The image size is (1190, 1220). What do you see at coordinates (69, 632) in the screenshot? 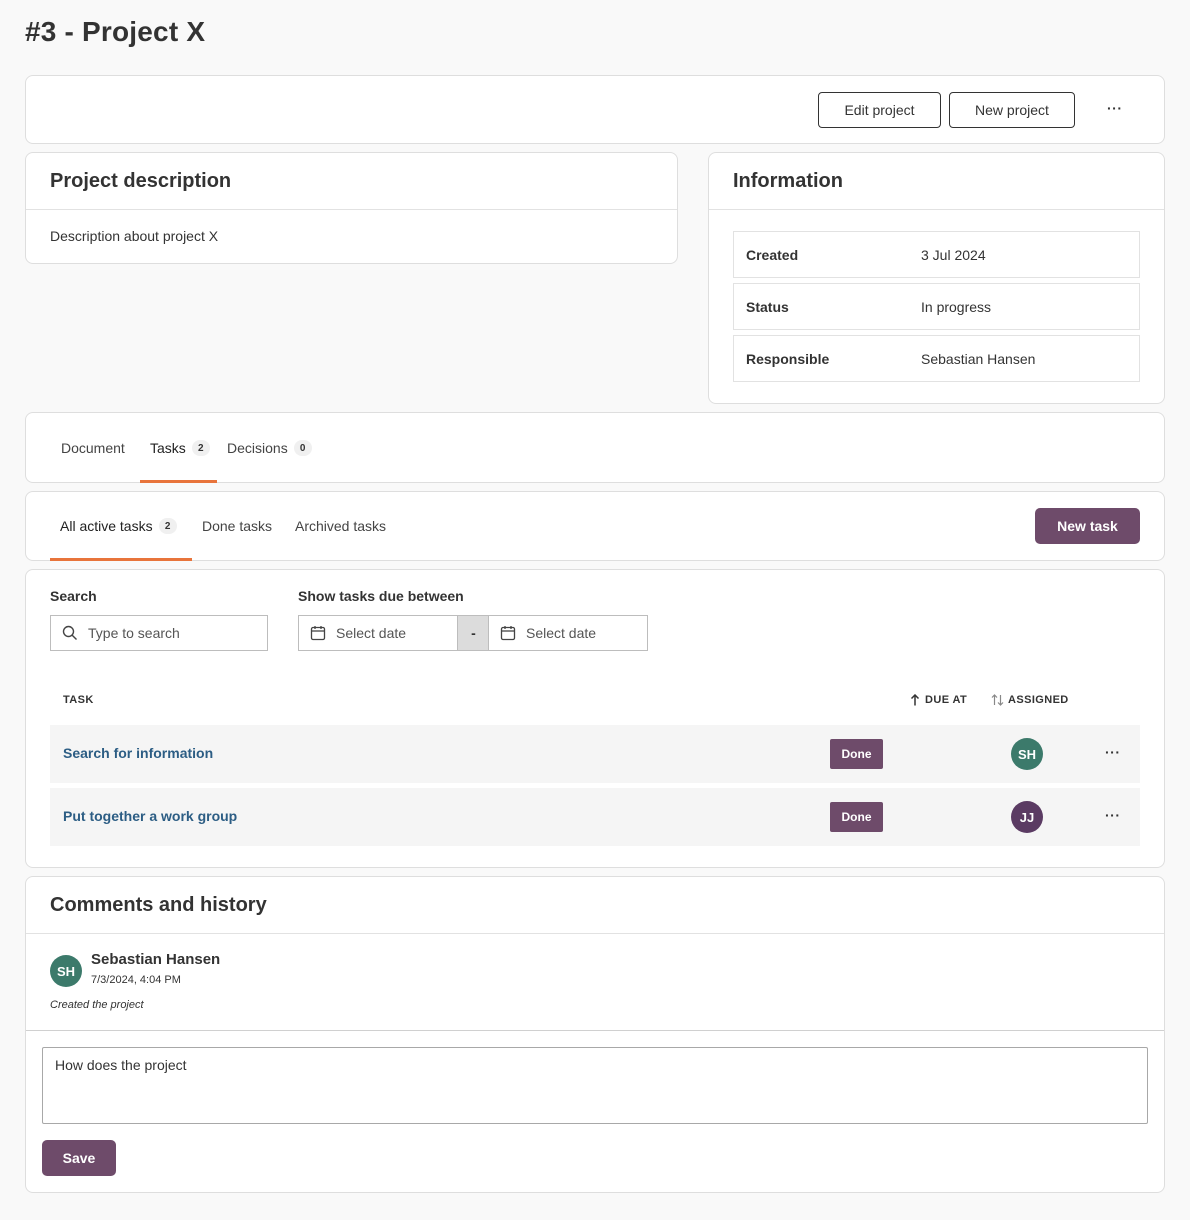
I see `search-icon` at bounding box center [69, 632].